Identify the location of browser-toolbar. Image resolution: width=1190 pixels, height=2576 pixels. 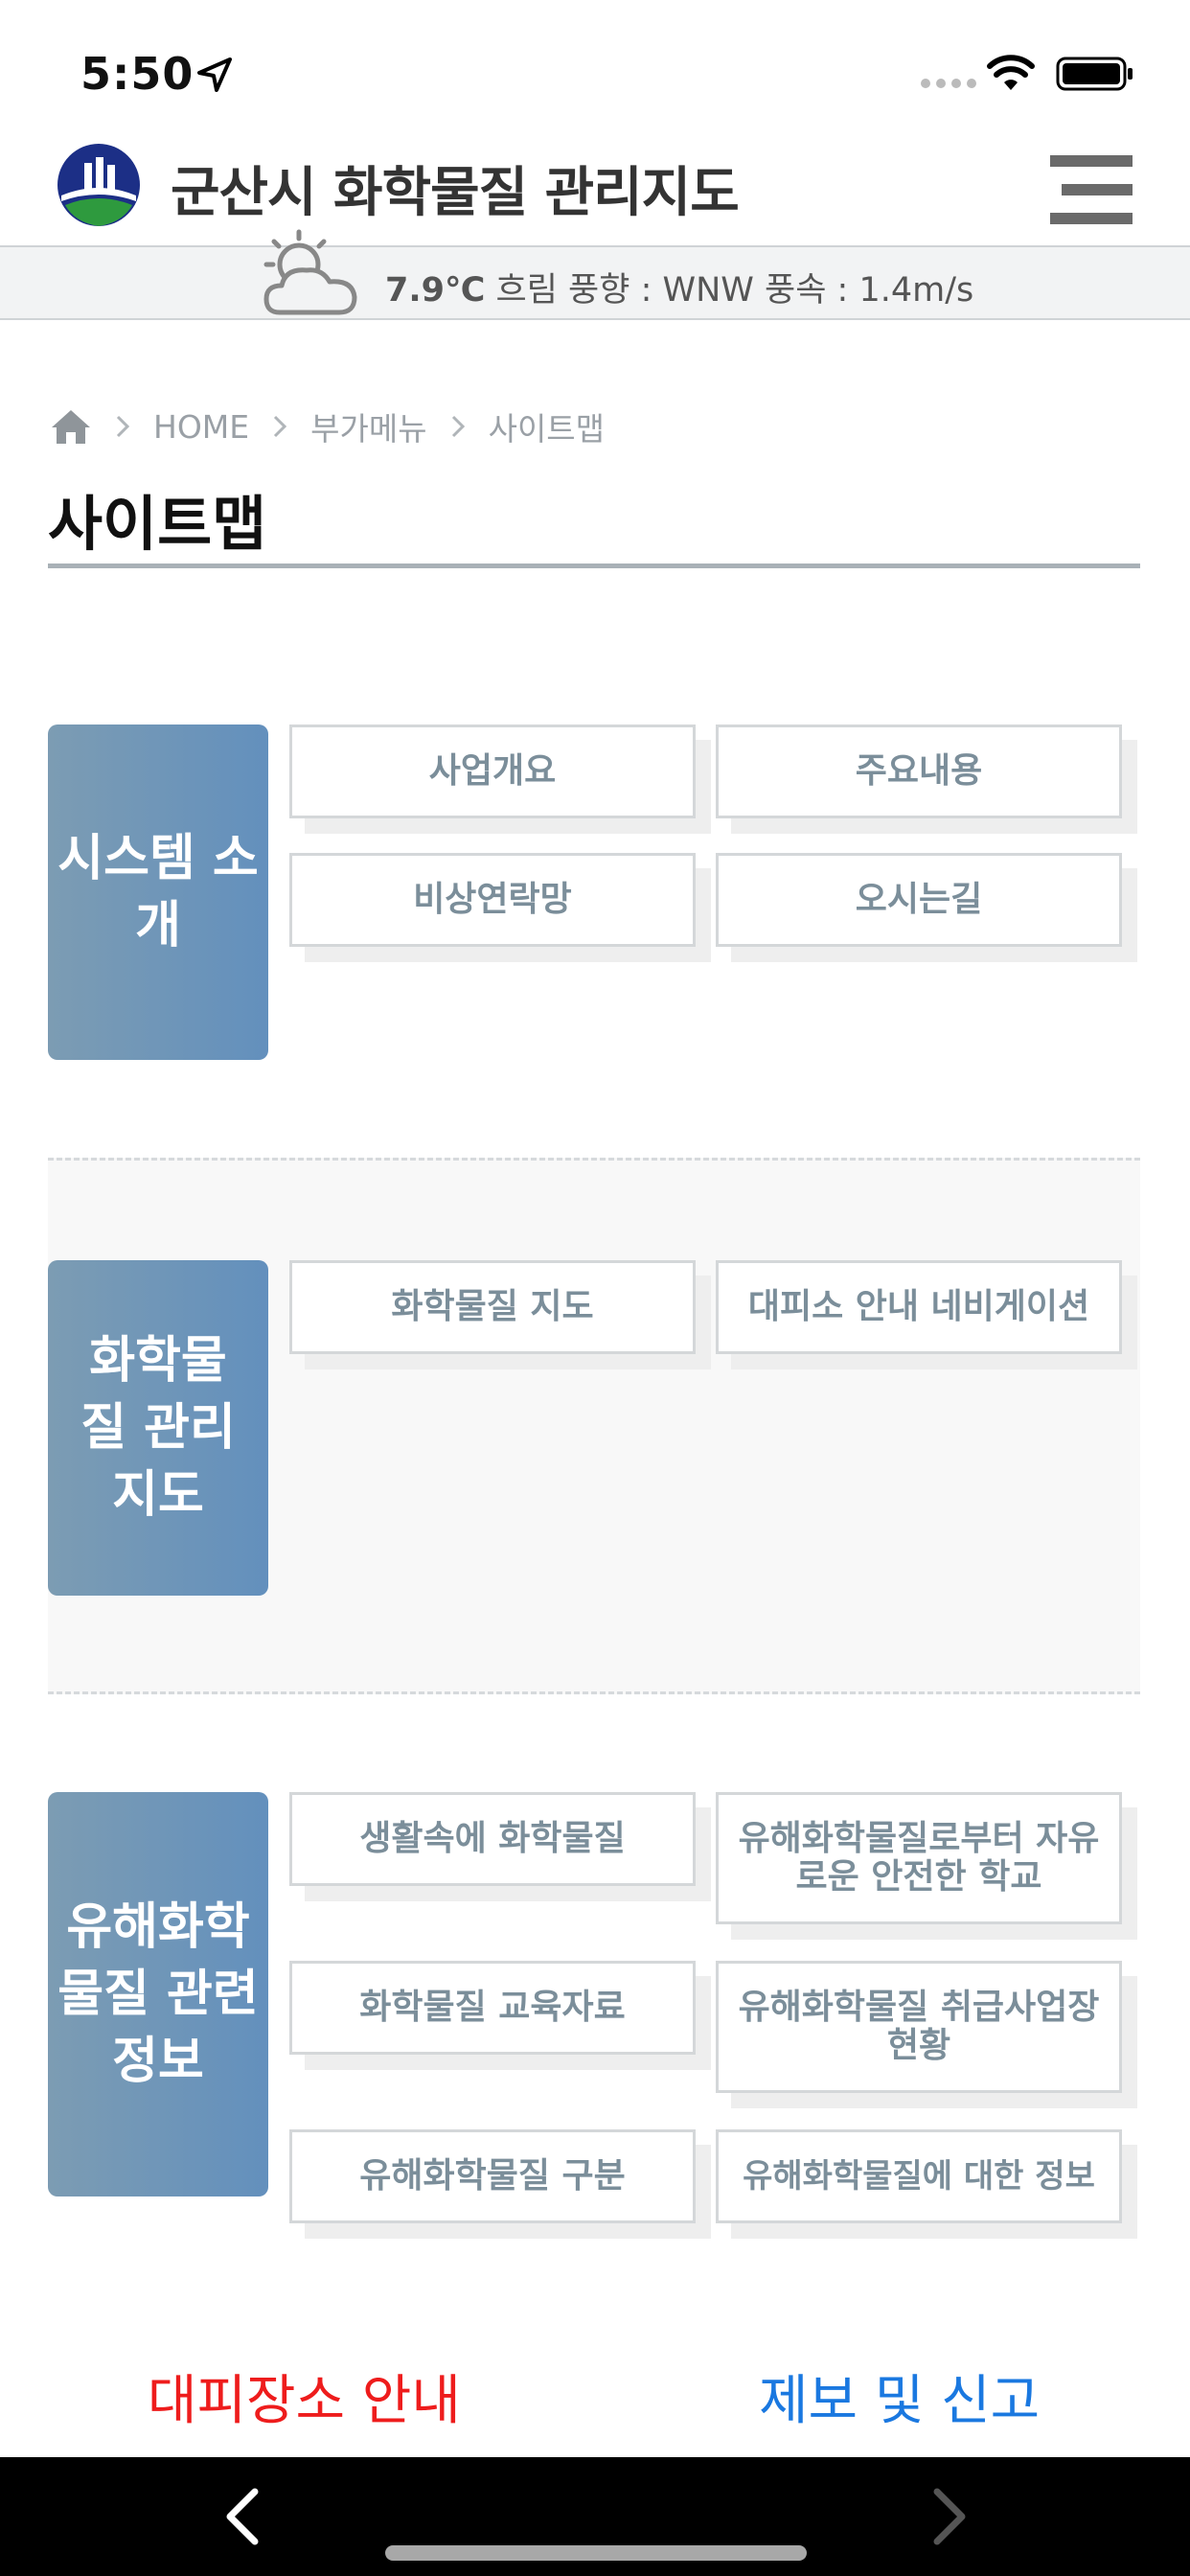
(595, 2516).